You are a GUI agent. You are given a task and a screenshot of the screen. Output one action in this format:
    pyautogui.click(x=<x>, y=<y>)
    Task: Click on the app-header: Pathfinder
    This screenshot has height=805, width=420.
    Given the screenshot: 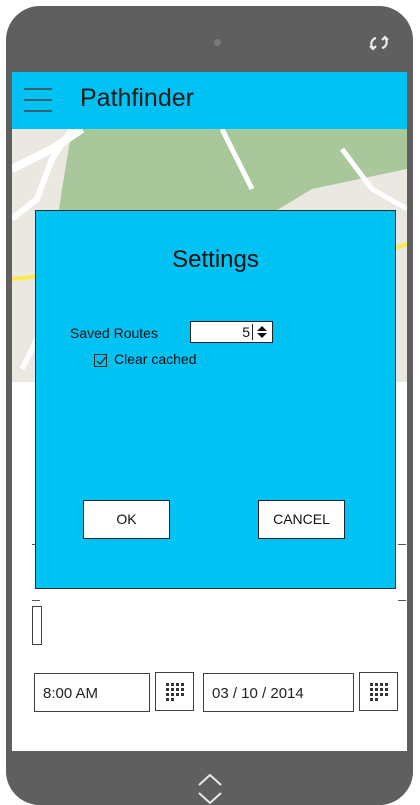 What is the action you would take?
    pyautogui.click(x=209, y=100)
    